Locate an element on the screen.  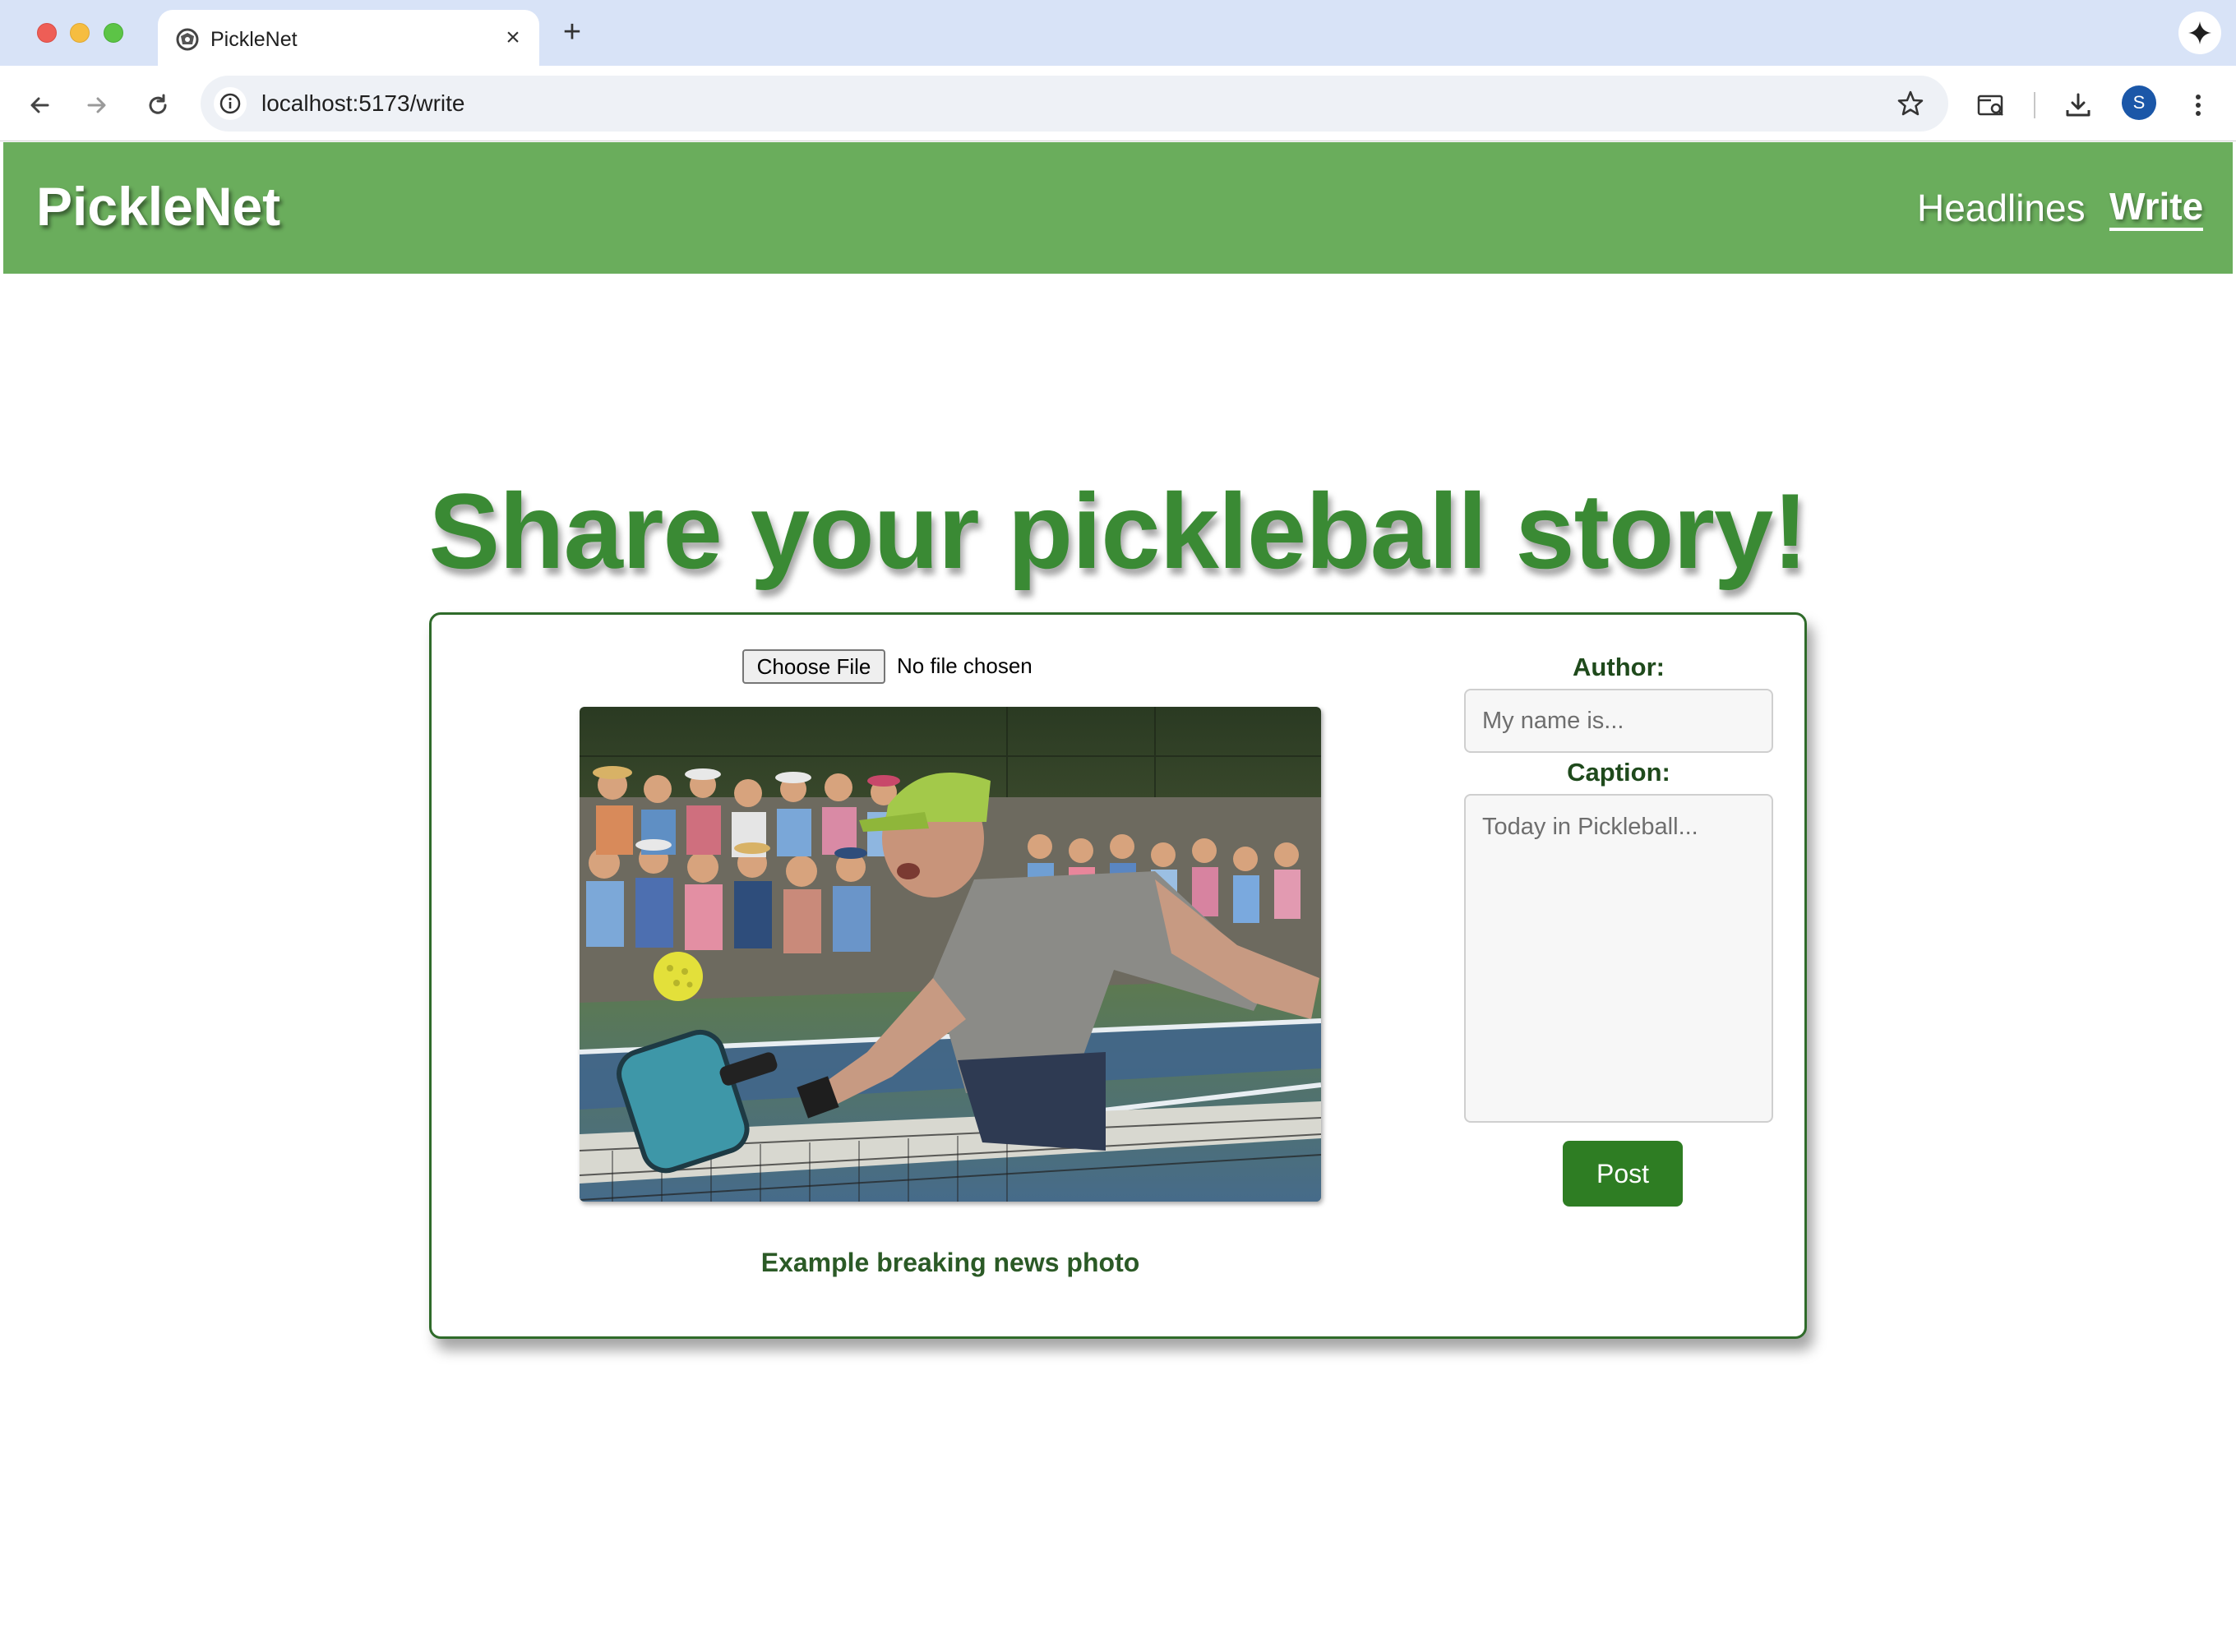
bookmark-star-icon is located at coordinates (1910, 103).